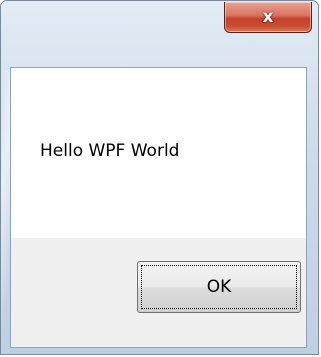  What do you see at coordinates (110, 151) in the screenshot?
I see `message-text: Hello WPF World` at bounding box center [110, 151].